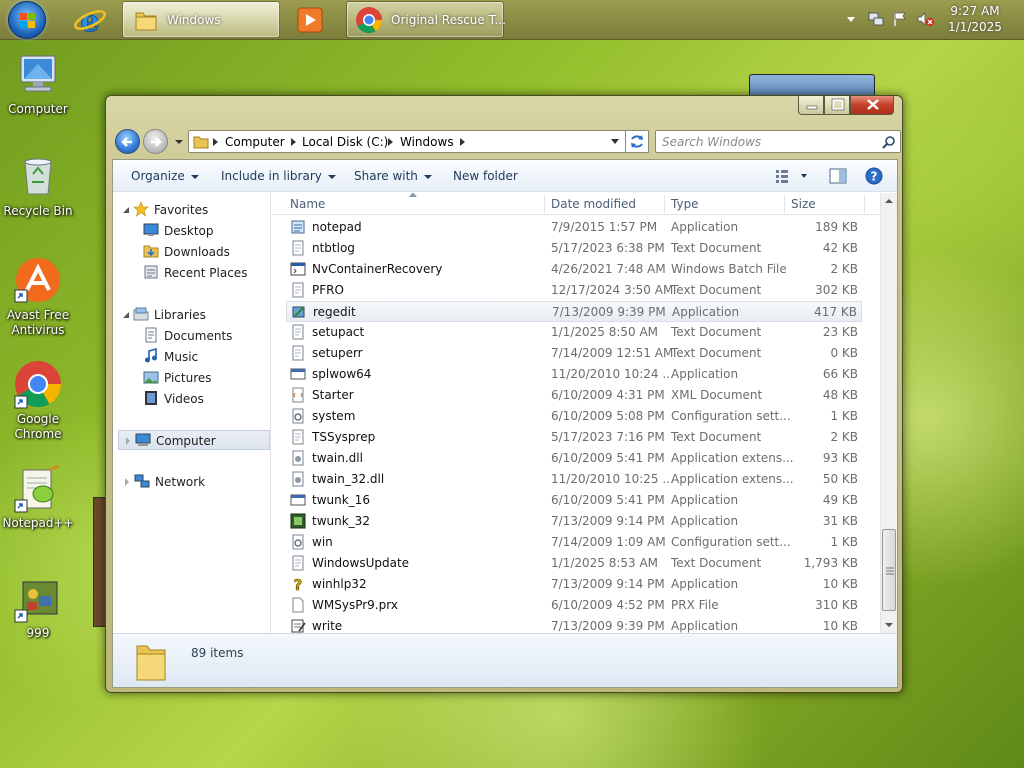  What do you see at coordinates (38, 297) in the screenshot?
I see `desktop-icon-avast: Avast Free Antivirus` at bounding box center [38, 297].